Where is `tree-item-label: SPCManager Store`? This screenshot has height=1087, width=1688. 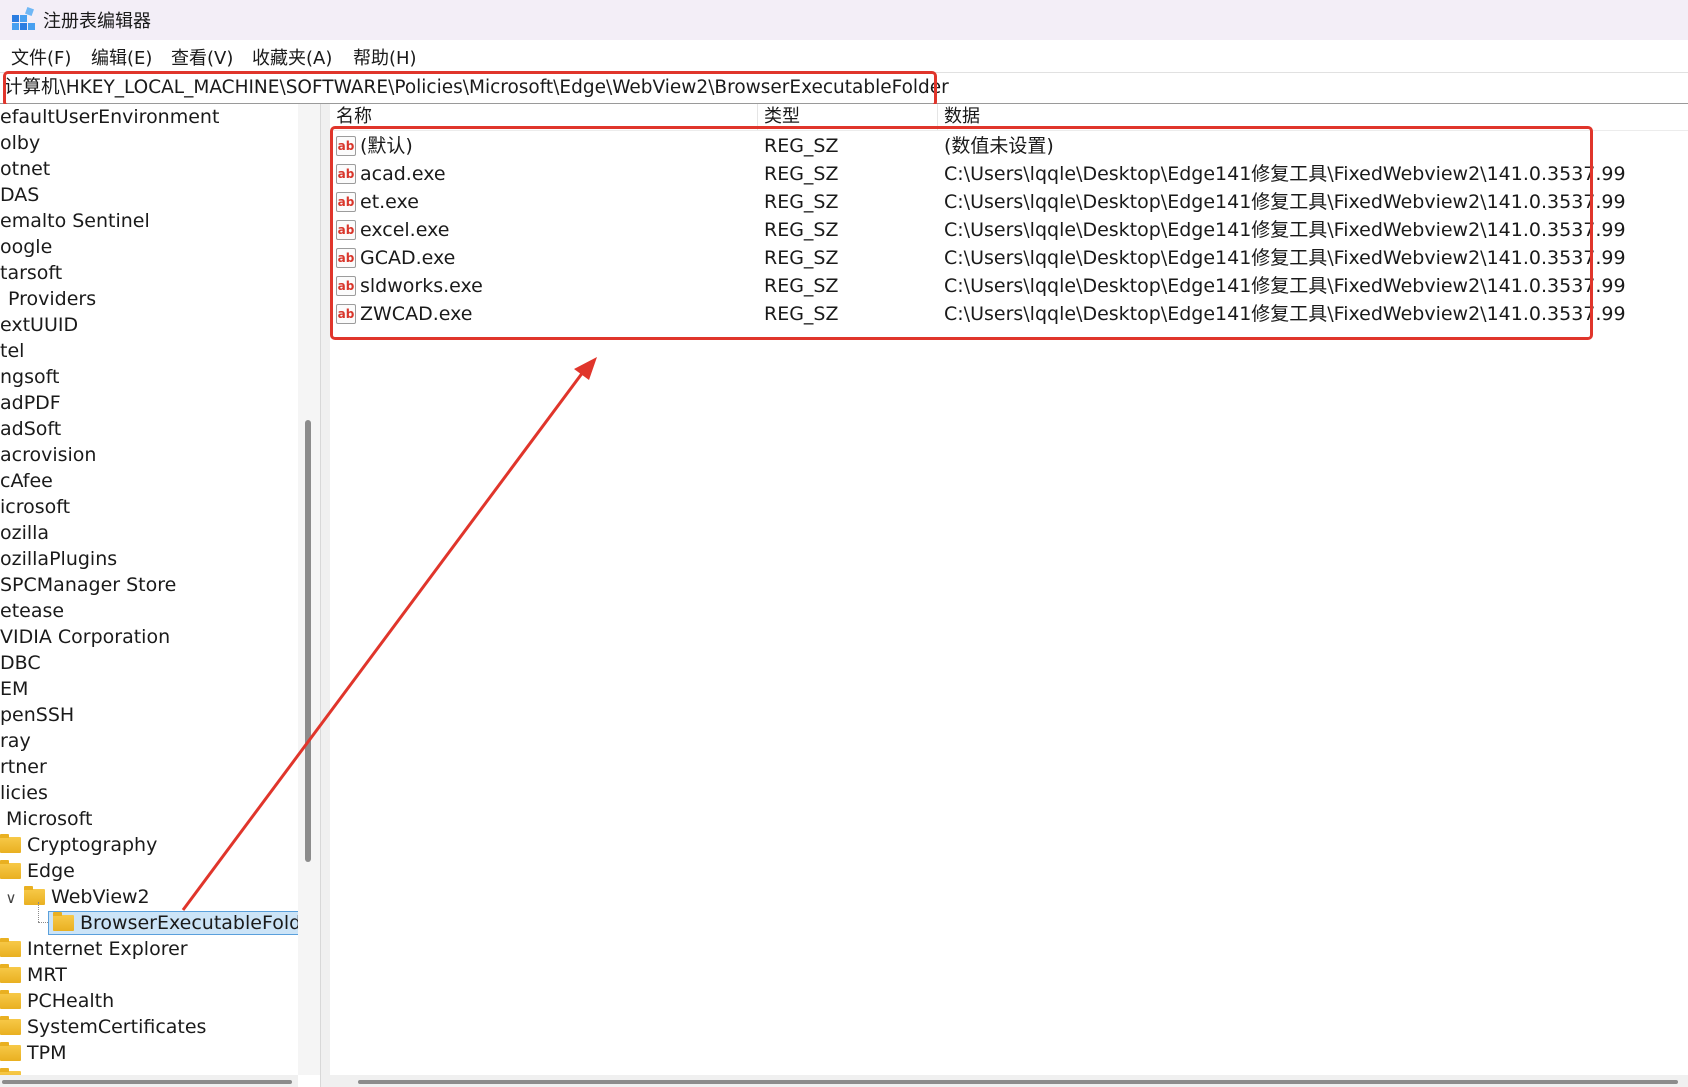
tree-item-label: SPCManager Store is located at coordinates (88, 585).